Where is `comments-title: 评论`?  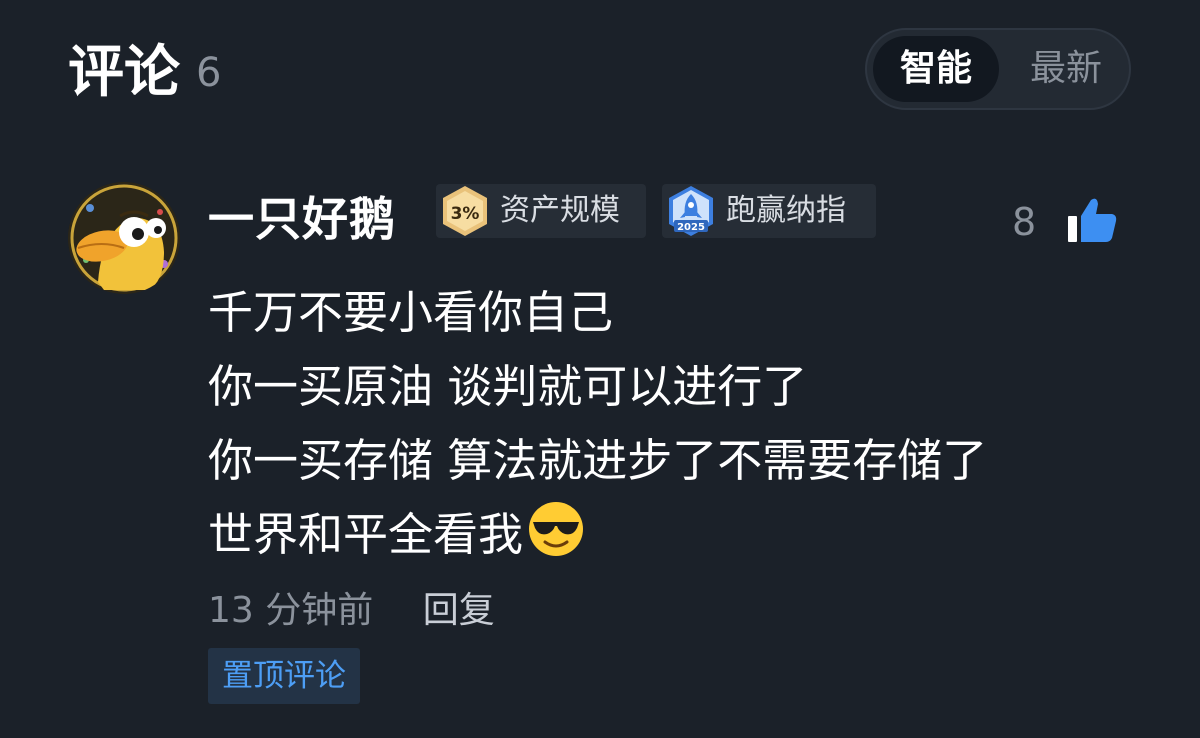
comments-title: 评论 is located at coordinates (124, 72).